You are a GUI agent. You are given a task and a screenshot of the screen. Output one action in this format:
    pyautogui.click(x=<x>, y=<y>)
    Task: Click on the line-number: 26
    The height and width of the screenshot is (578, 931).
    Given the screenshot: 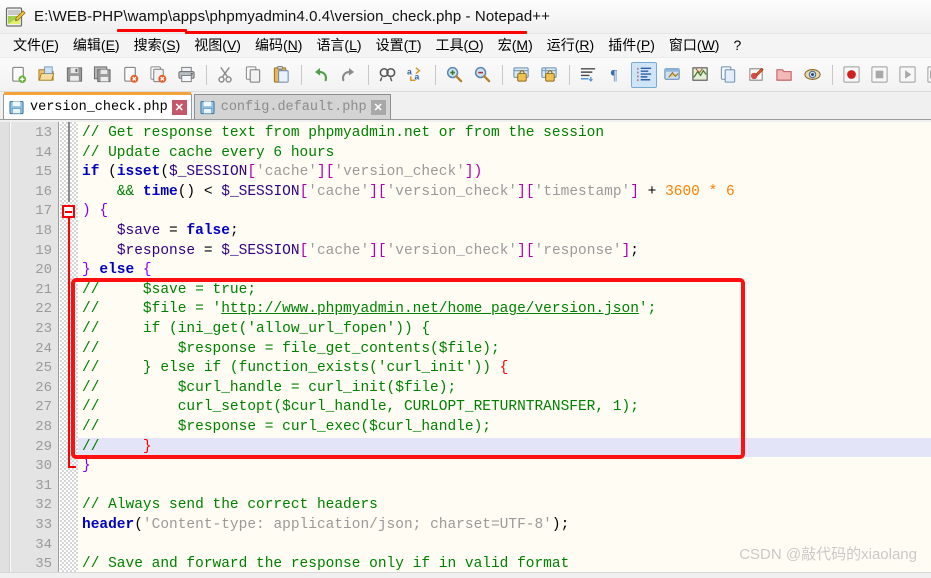 What is the action you would take?
    pyautogui.click(x=43, y=387)
    